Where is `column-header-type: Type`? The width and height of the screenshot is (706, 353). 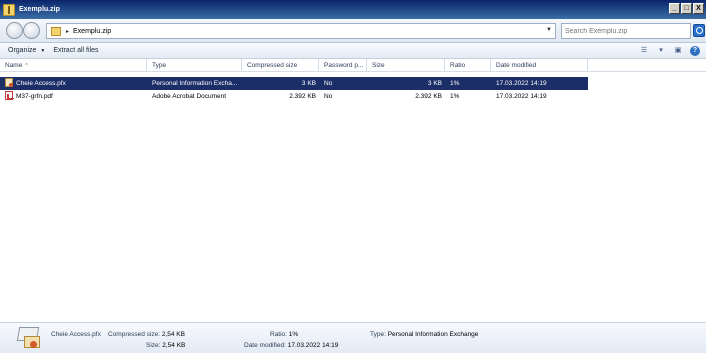 column-header-type: Type is located at coordinates (194, 65).